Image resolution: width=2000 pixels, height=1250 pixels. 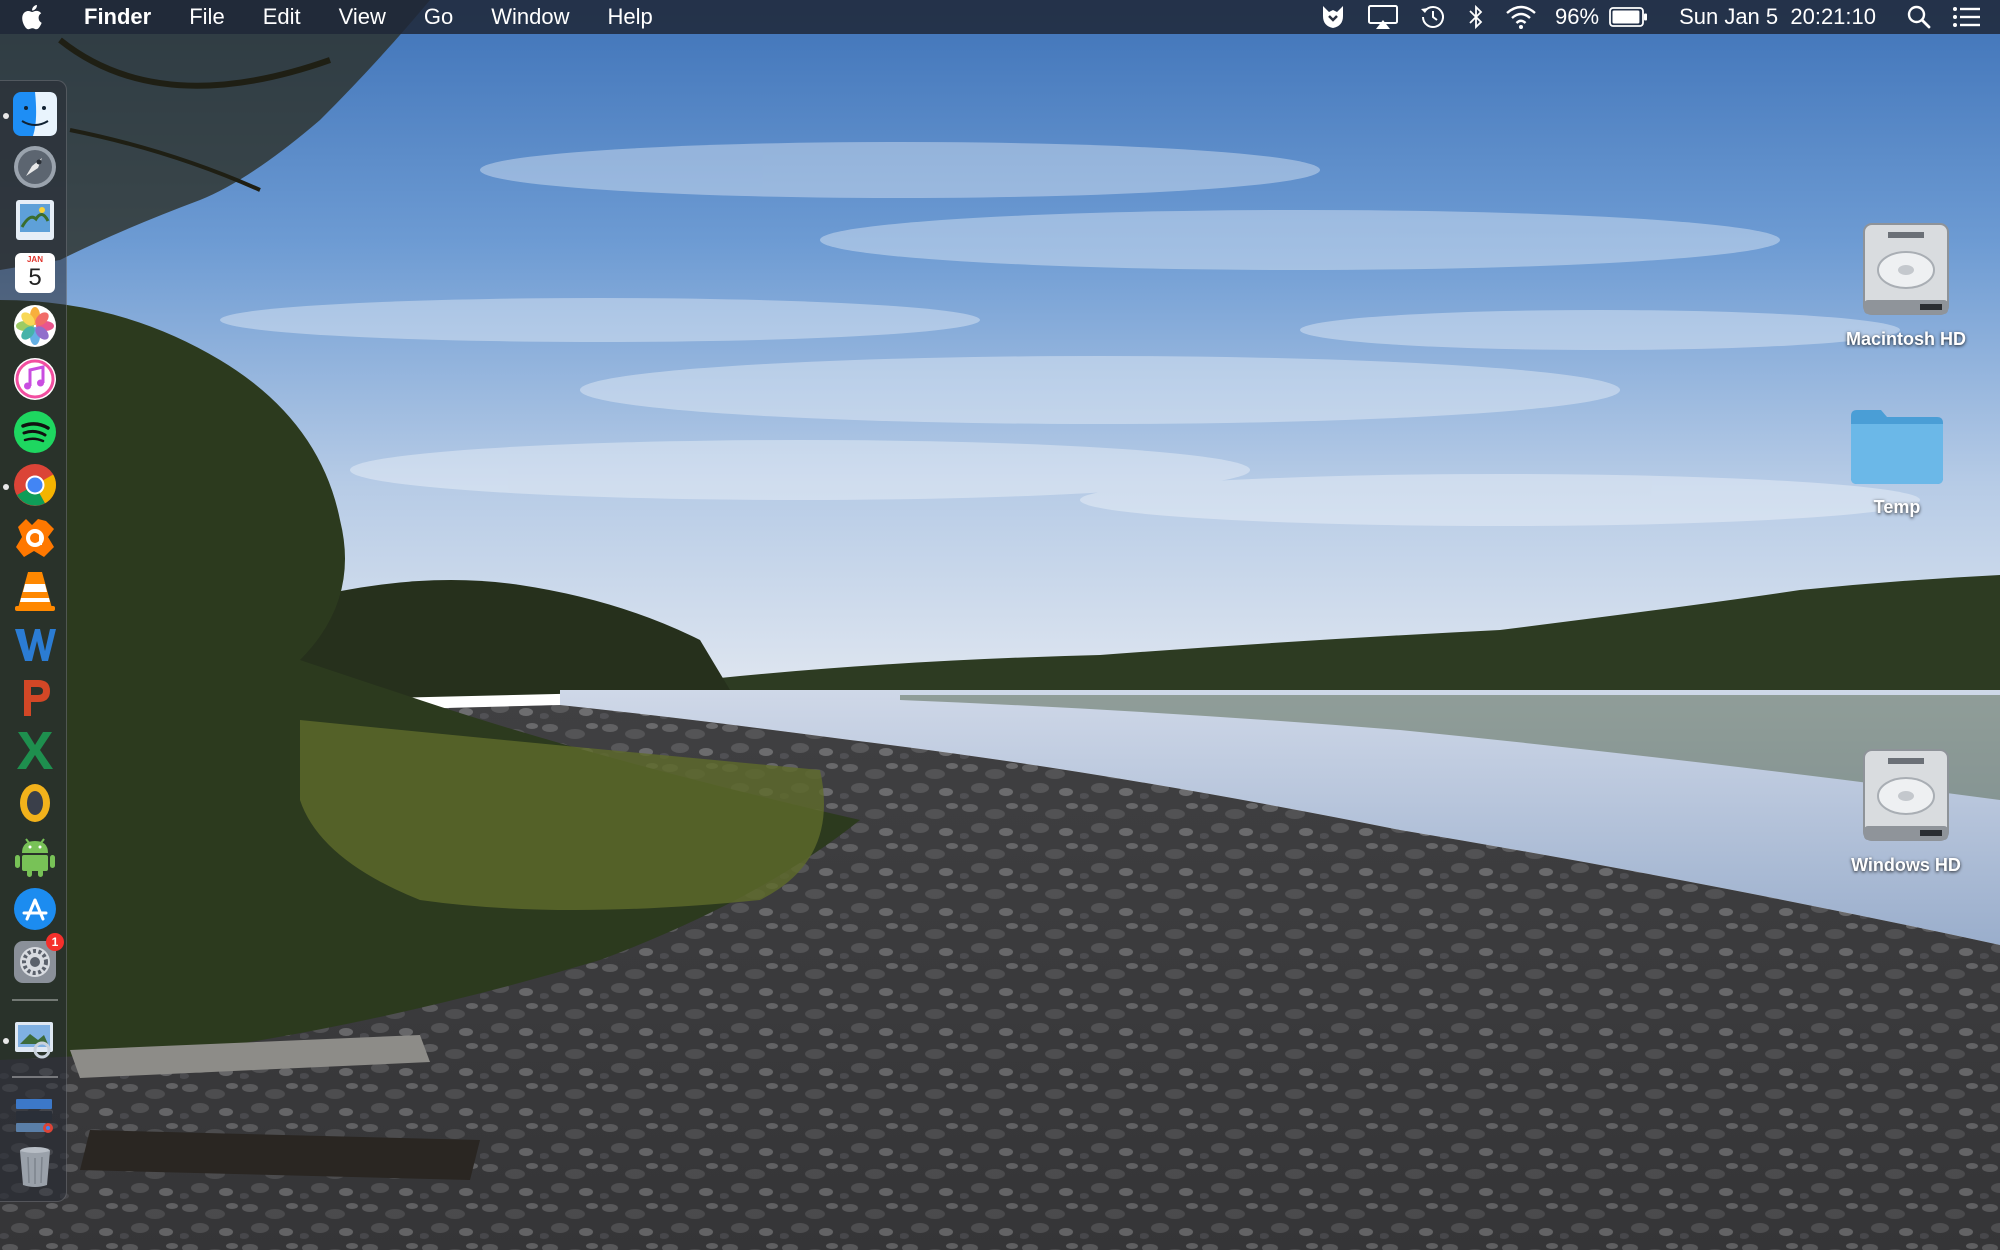 I want to click on menu-window: Window, so click(x=530, y=17).